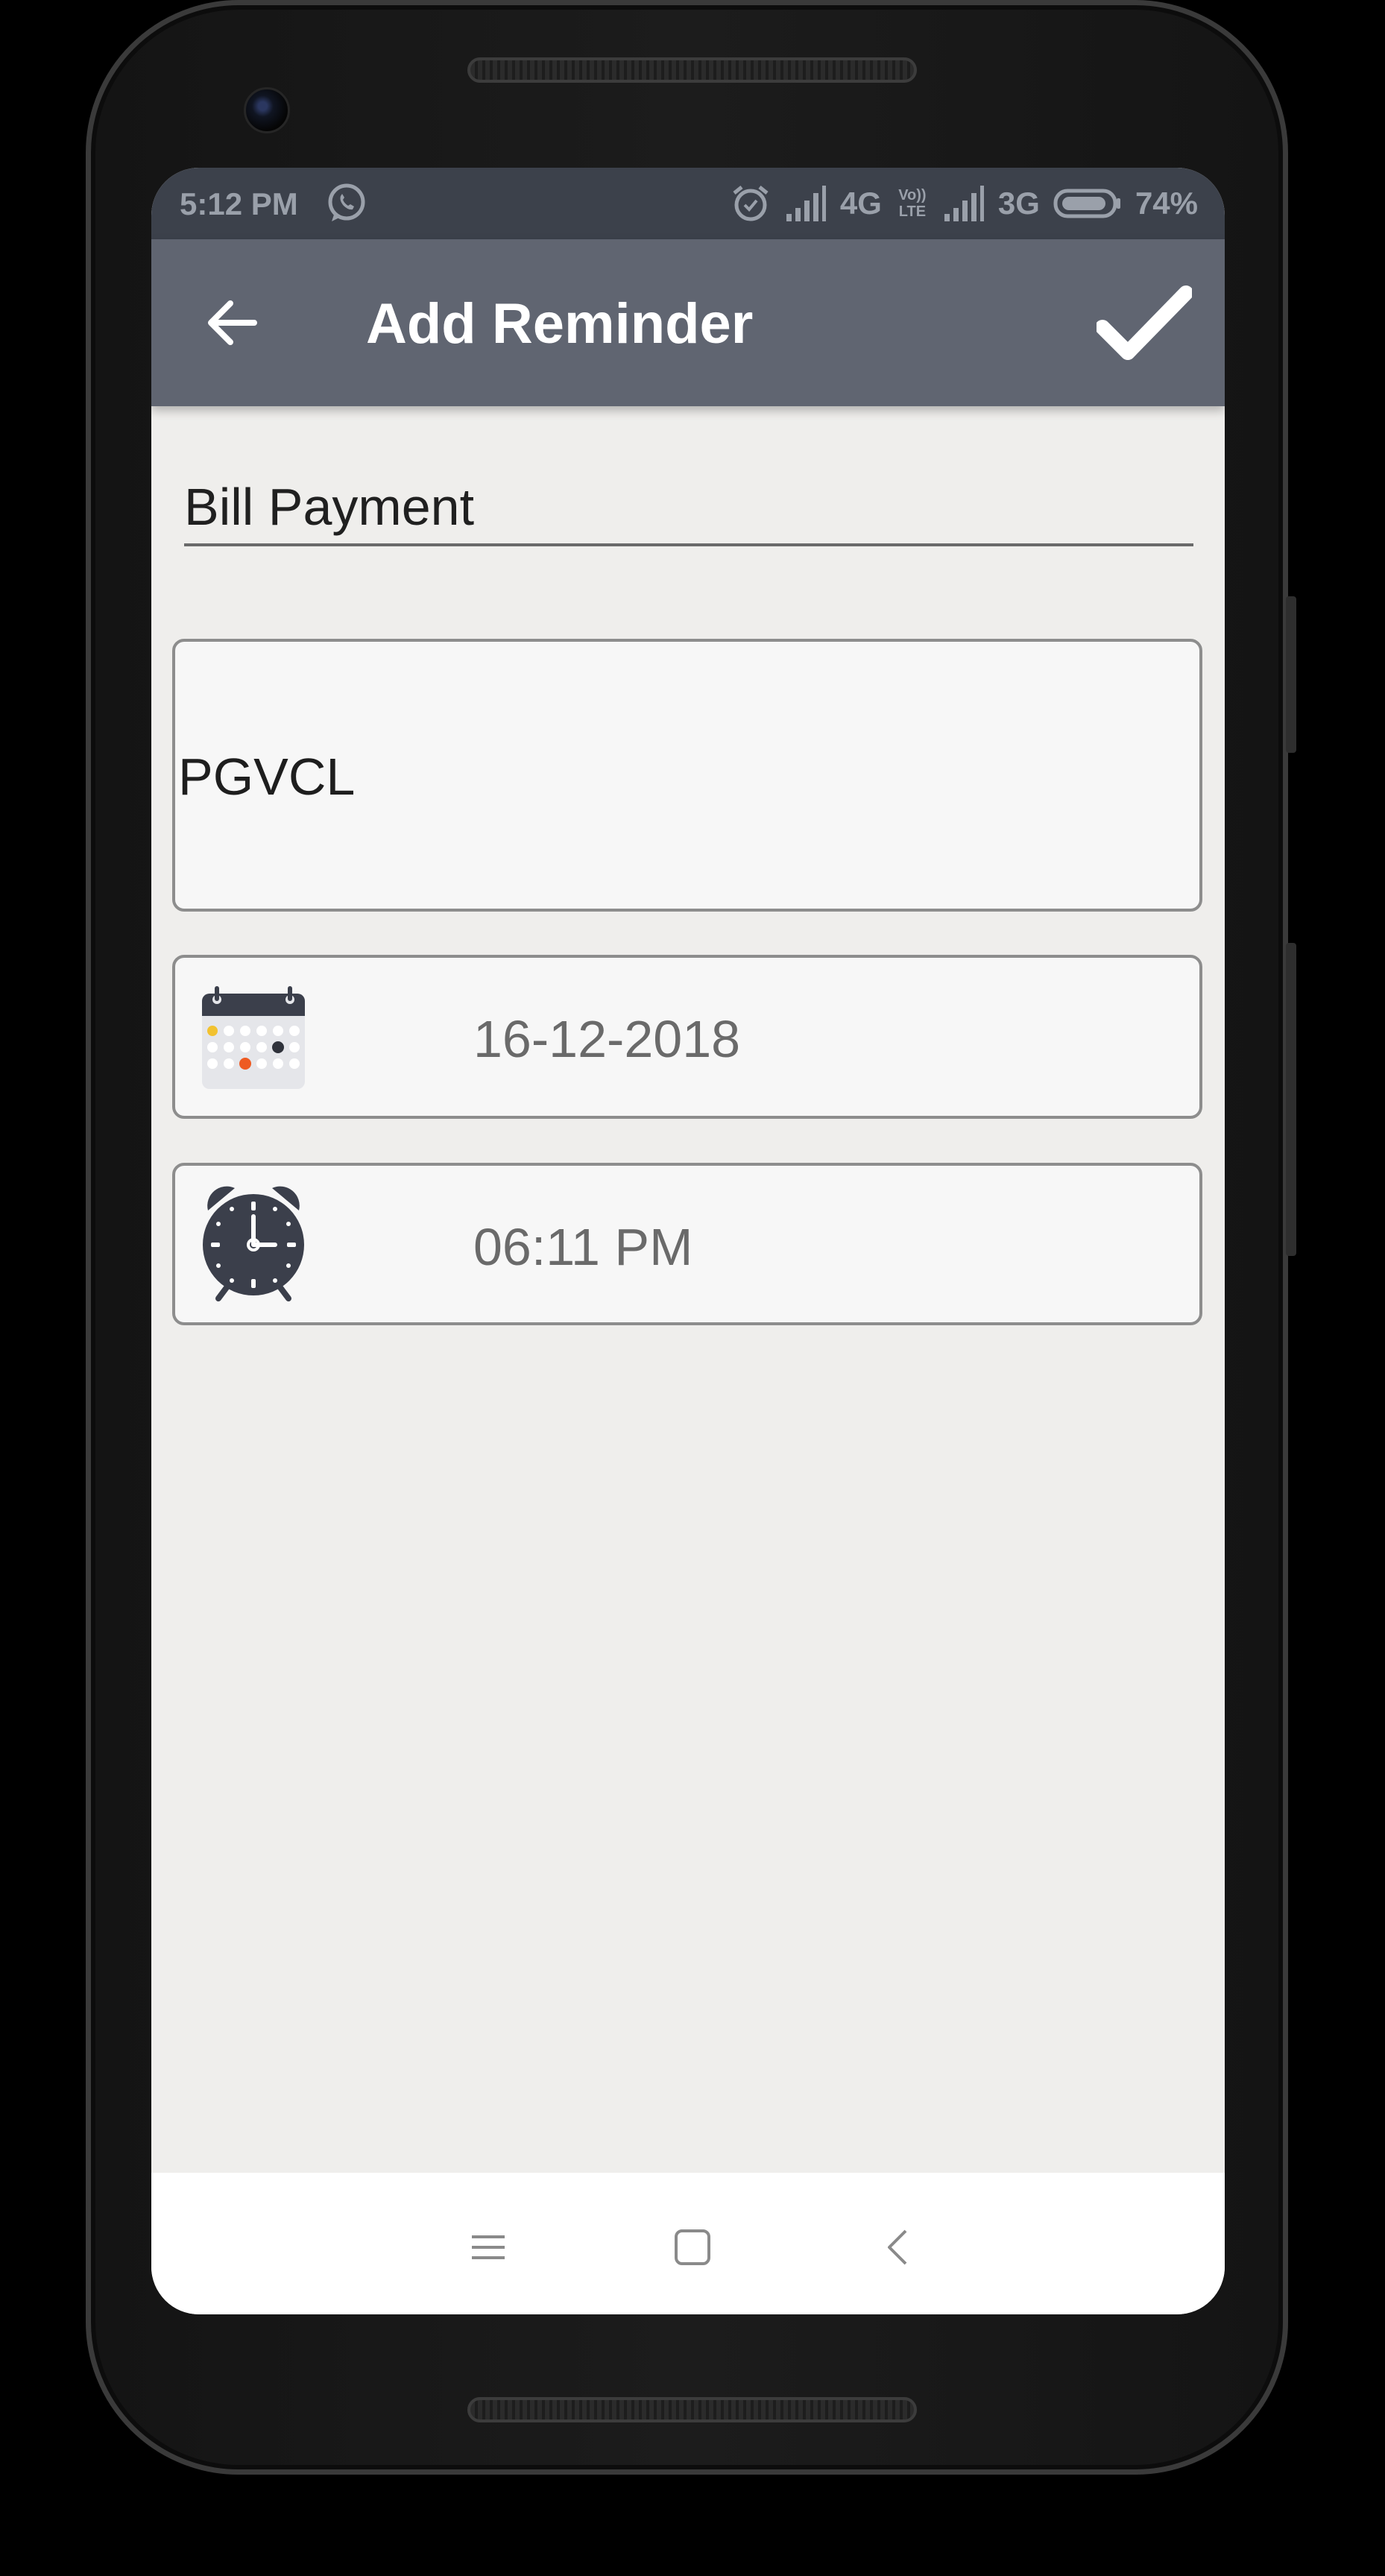 This screenshot has height=2576, width=1385. What do you see at coordinates (912, 203) in the screenshot?
I see `volte-badge: Vo)) LTE` at bounding box center [912, 203].